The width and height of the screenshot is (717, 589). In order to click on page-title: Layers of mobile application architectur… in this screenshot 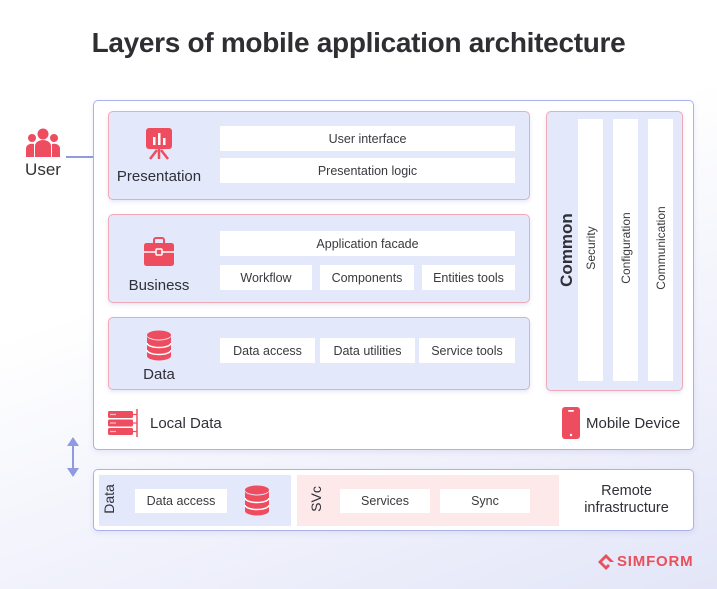, I will do `click(358, 42)`.